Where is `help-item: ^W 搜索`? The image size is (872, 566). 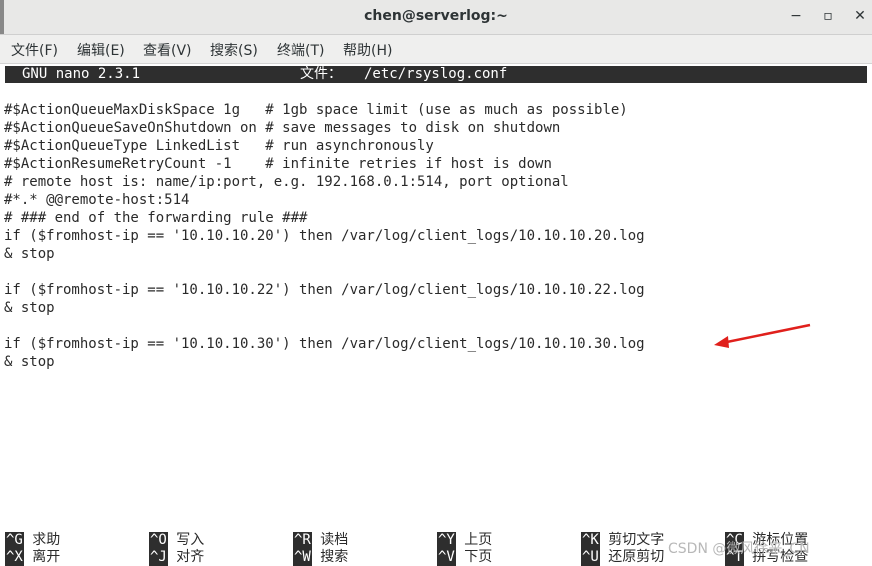
help-item: ^W 搜索 is located at coordinates (320, 557).